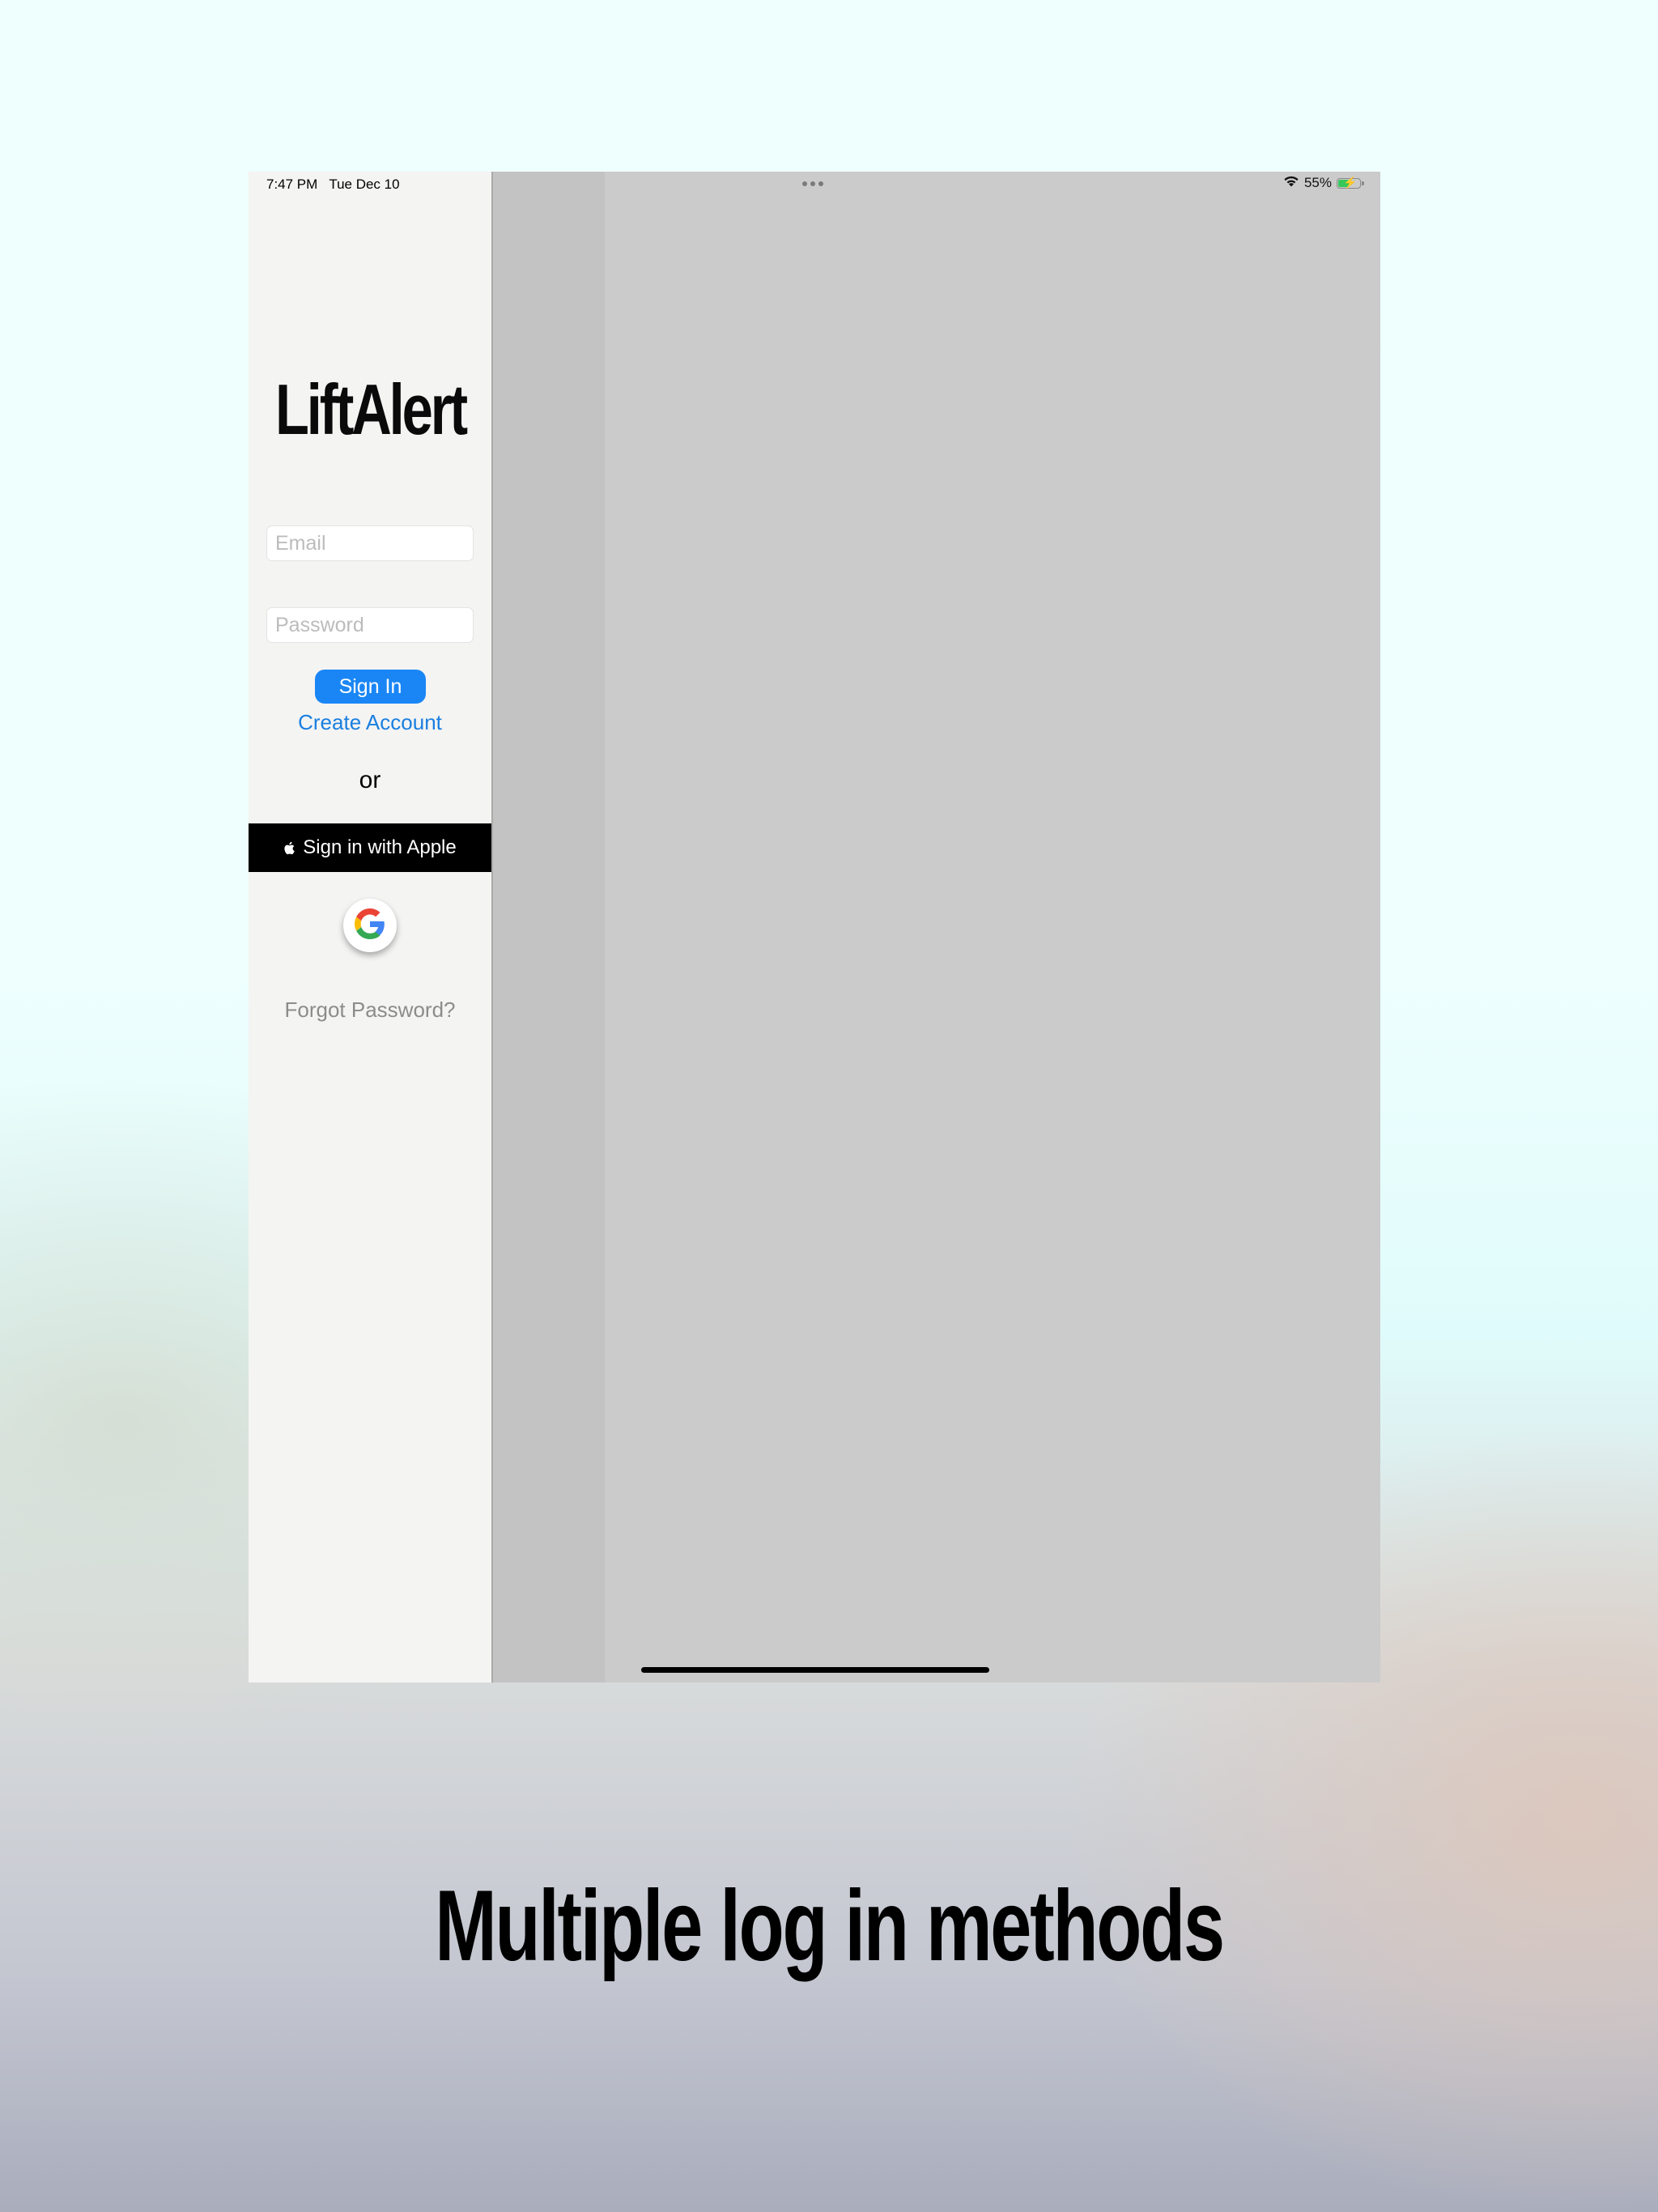 Image resolution: width=1658 pixels, height=2212 pixels. I want to click on or-divider-label: or, so click(370, 780).